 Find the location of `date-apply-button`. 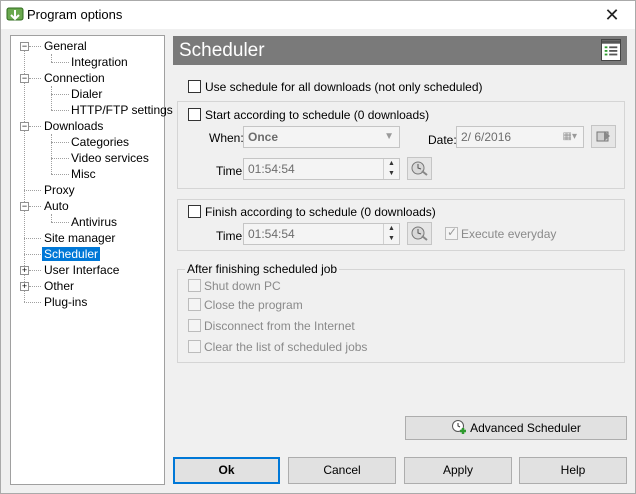

date-apply-button is located at coordinates (603, 136).